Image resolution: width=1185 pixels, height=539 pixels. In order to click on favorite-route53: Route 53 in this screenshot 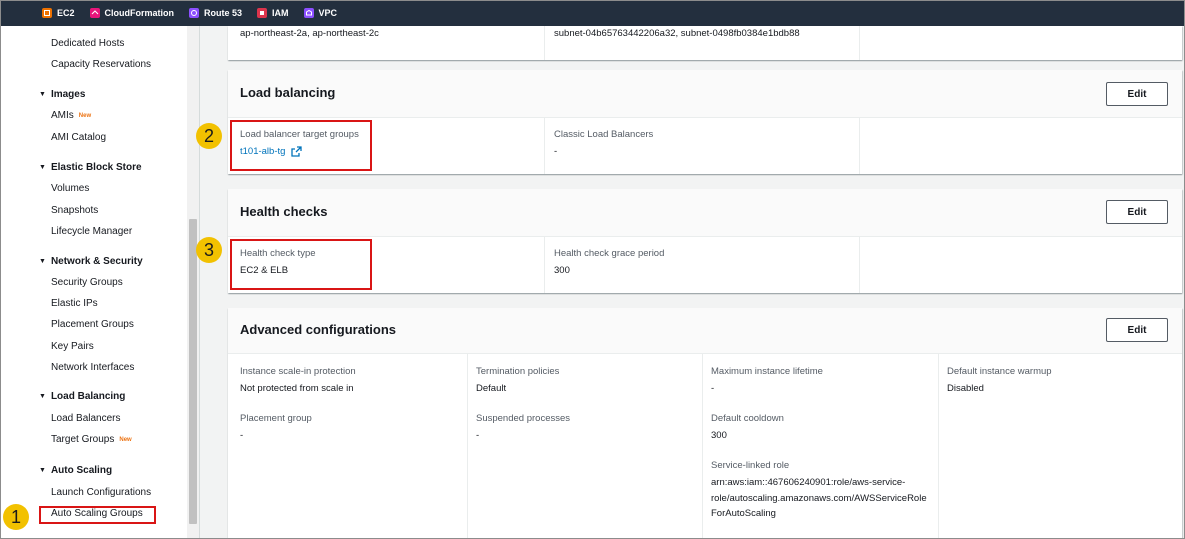, I will do `click(215, 13)`.